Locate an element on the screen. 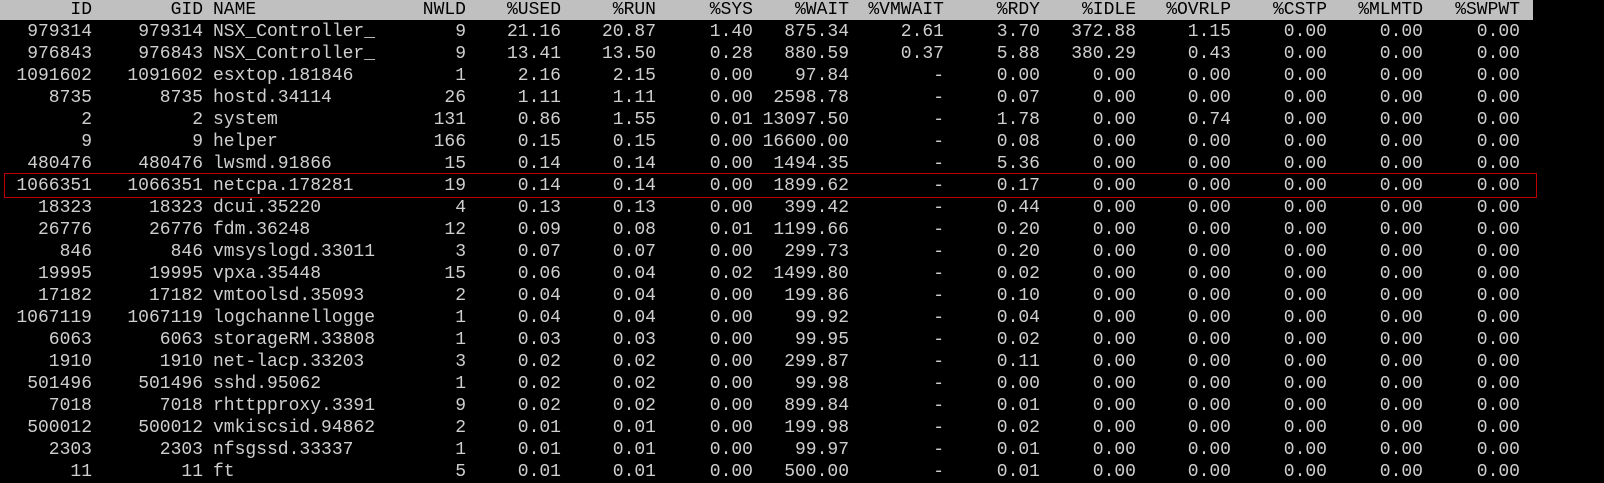 The width and height of the screenshot is (1604, 483). cell-gid: 11 is located at coordinates (192, 472).